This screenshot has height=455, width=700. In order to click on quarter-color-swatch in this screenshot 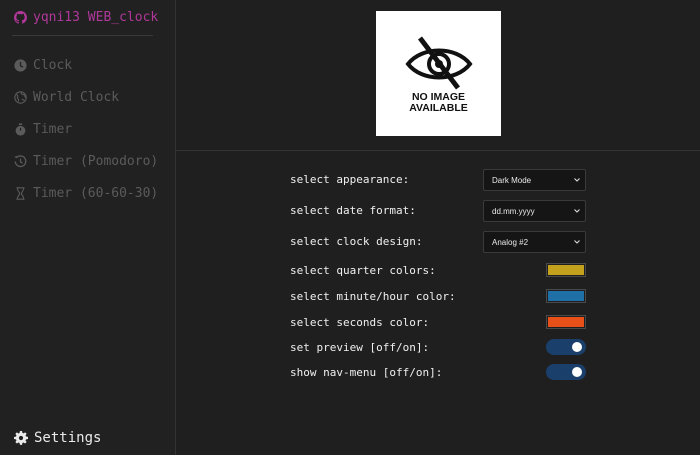, I will do `click(566, 270)`.